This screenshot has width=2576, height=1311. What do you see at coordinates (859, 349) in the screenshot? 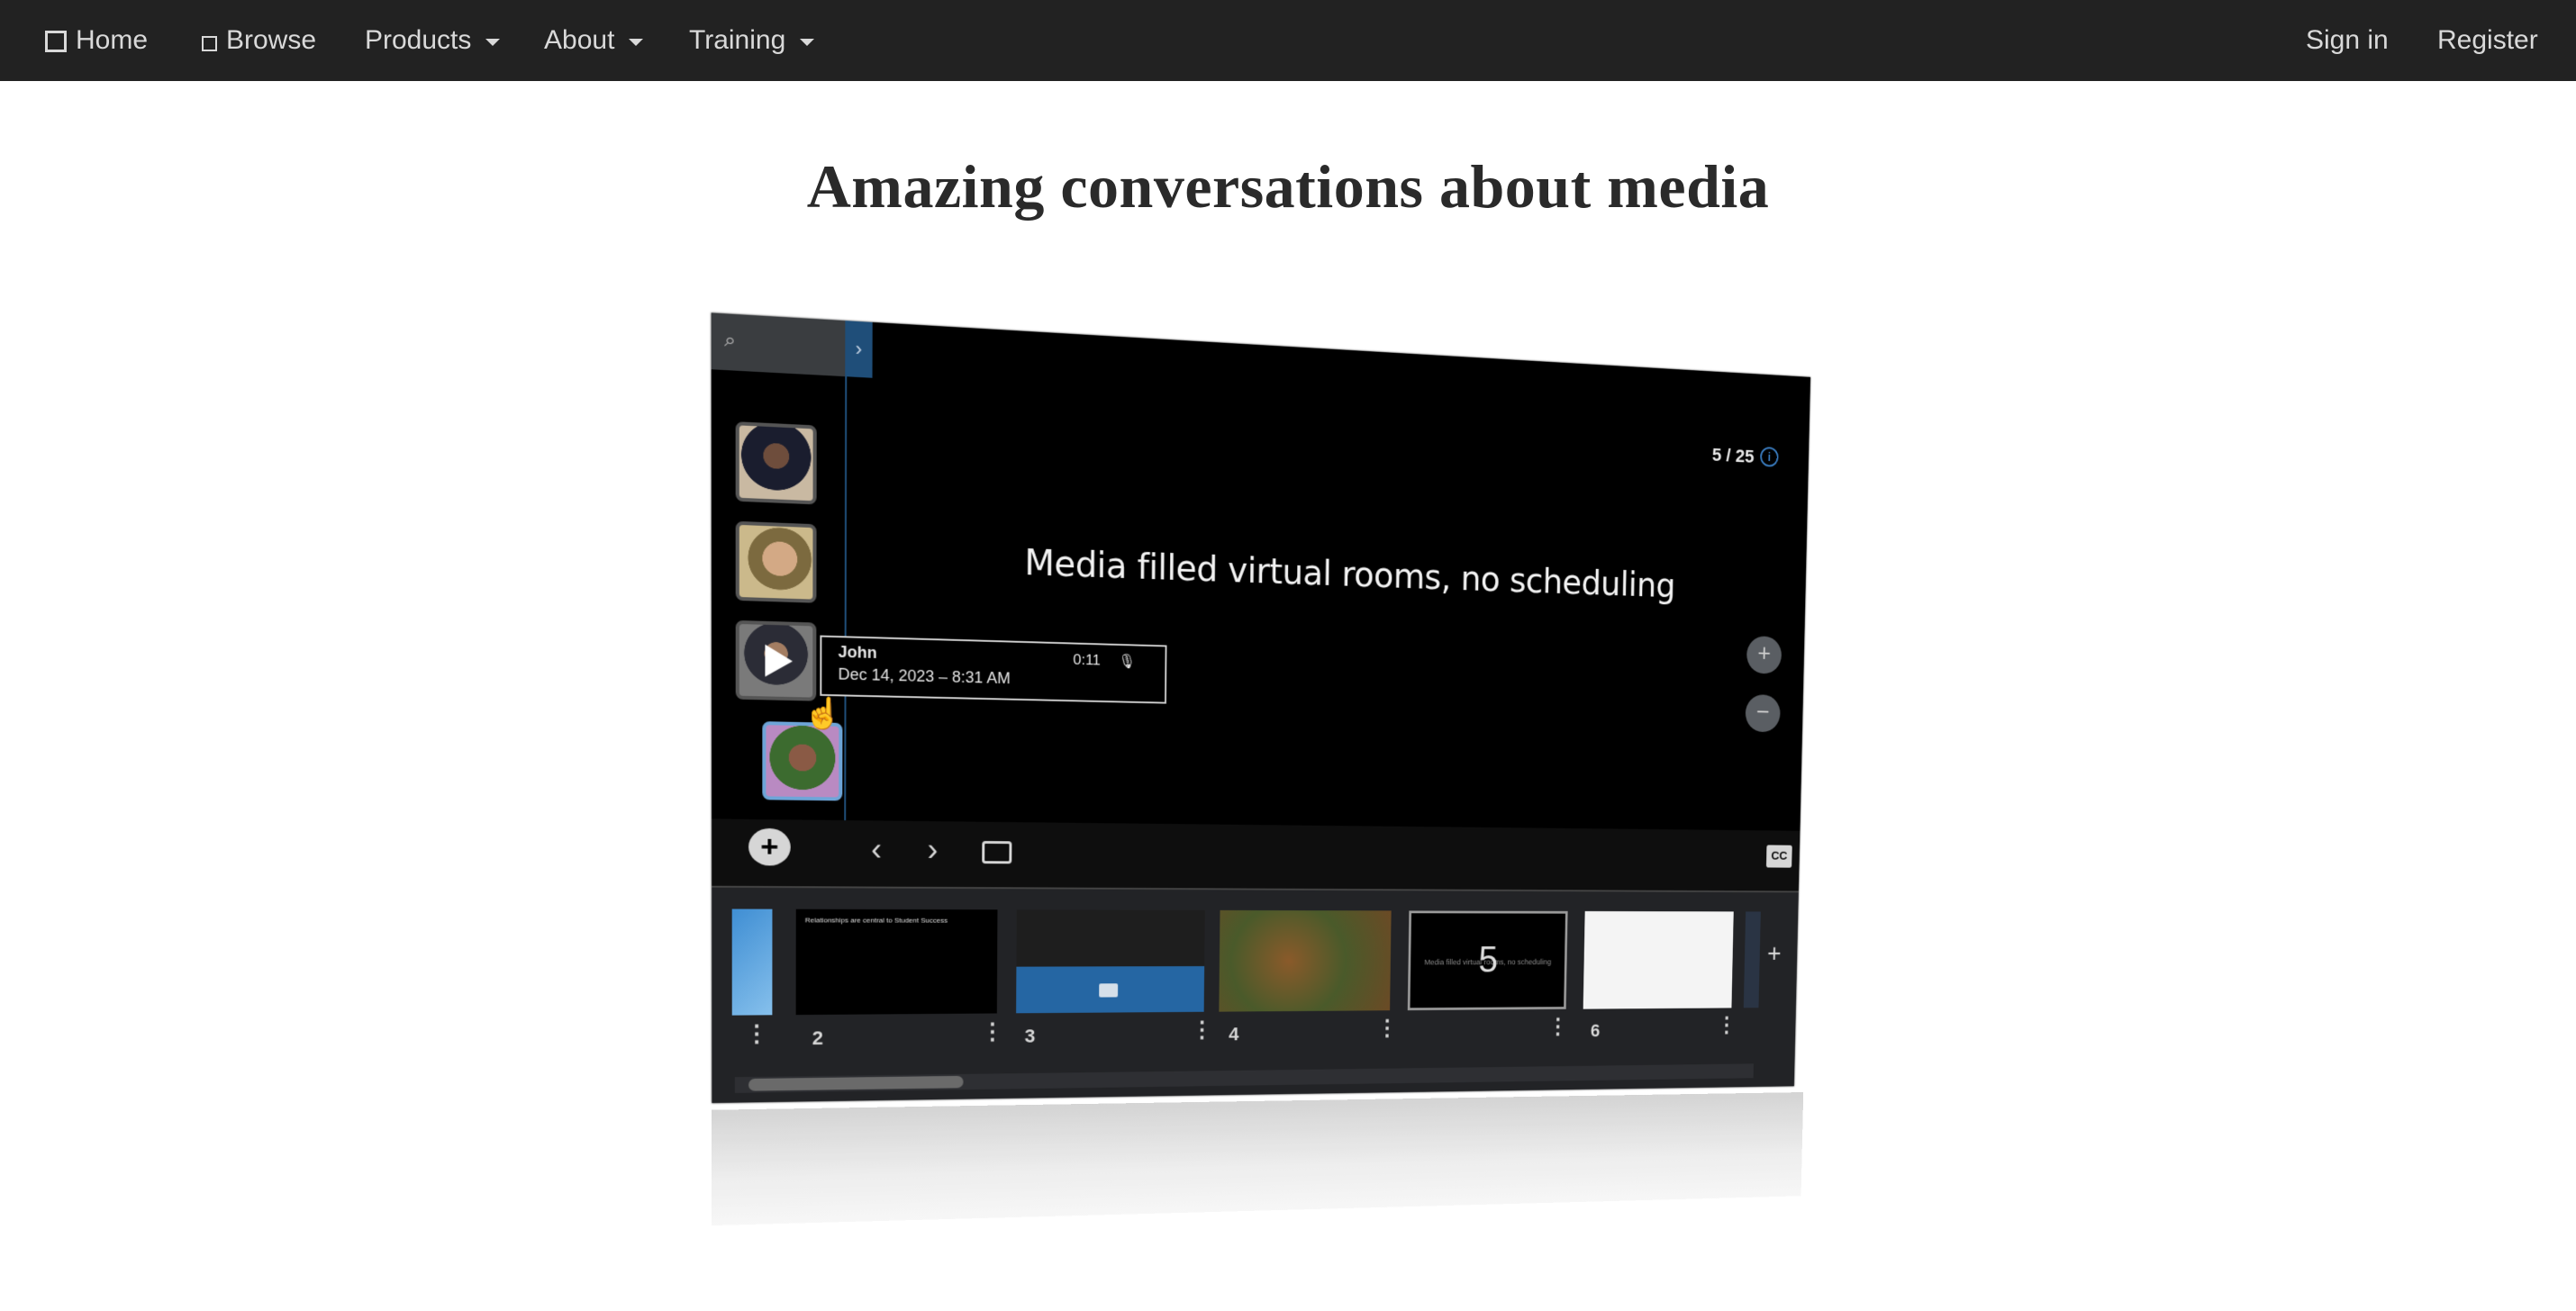
I see `expand-sidebar-icon: ›` at bounding box center [859, 349].